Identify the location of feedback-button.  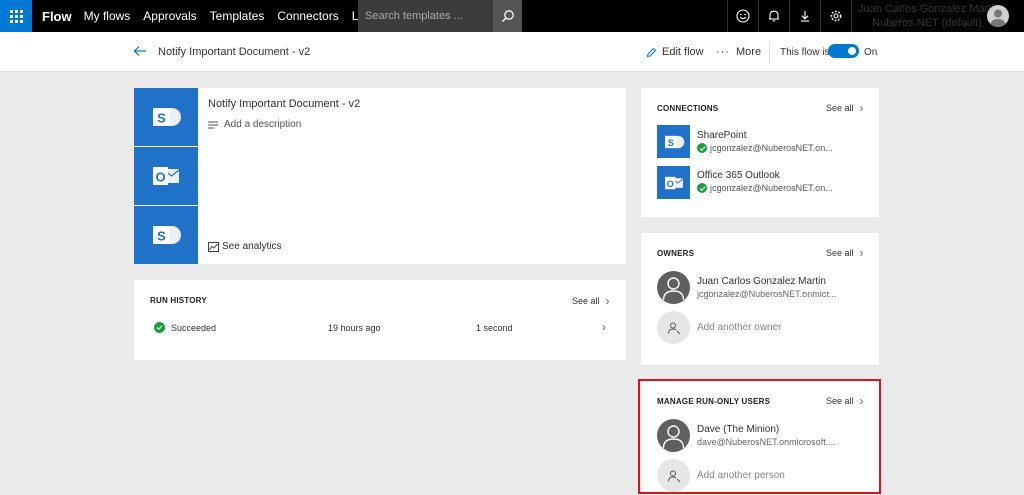
(742, 16).